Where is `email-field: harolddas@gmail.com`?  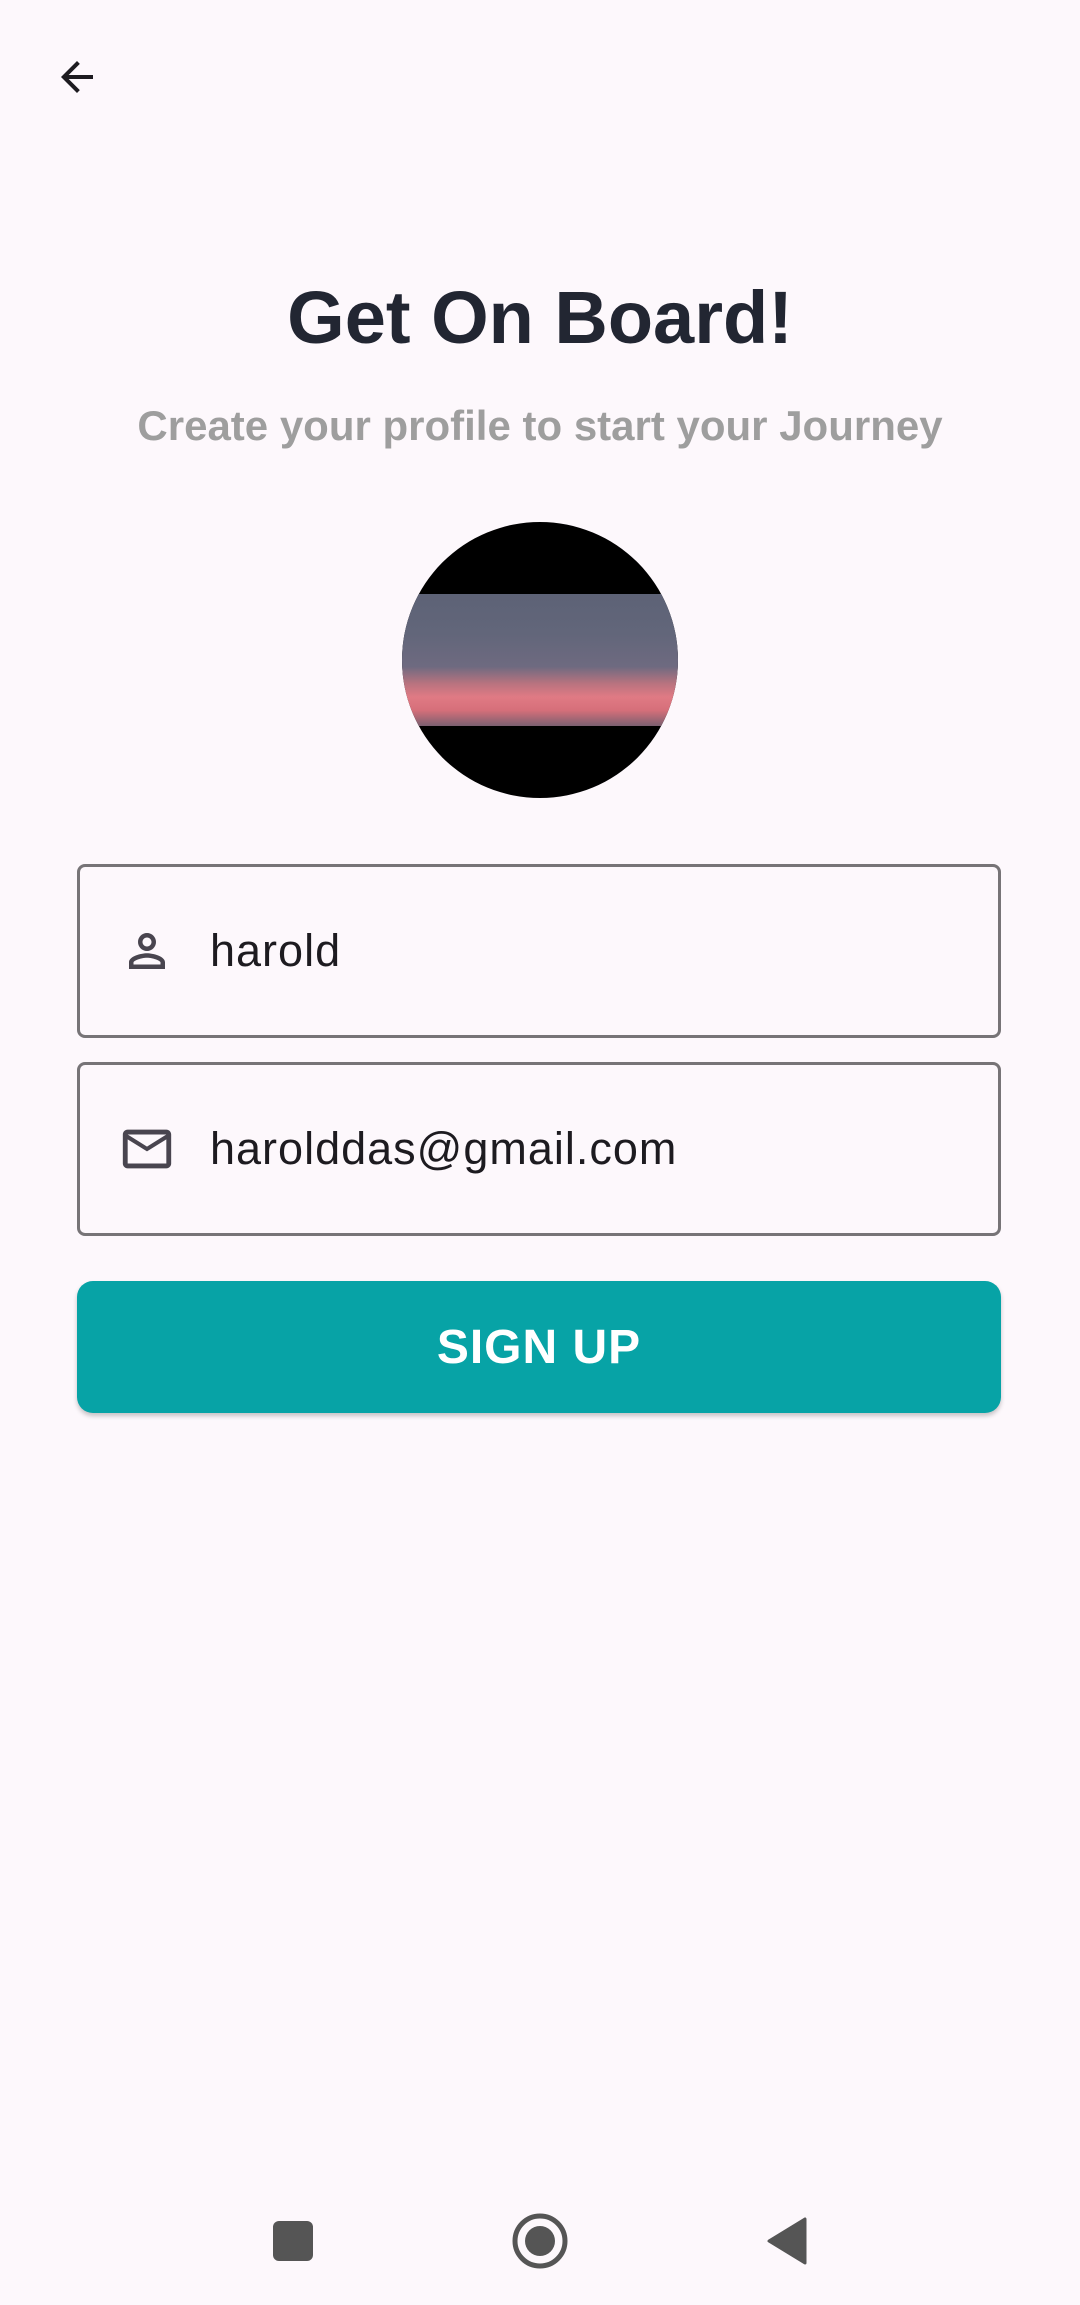 email-field: harolddas@gmail.com is located at coordinates (539, 1149).